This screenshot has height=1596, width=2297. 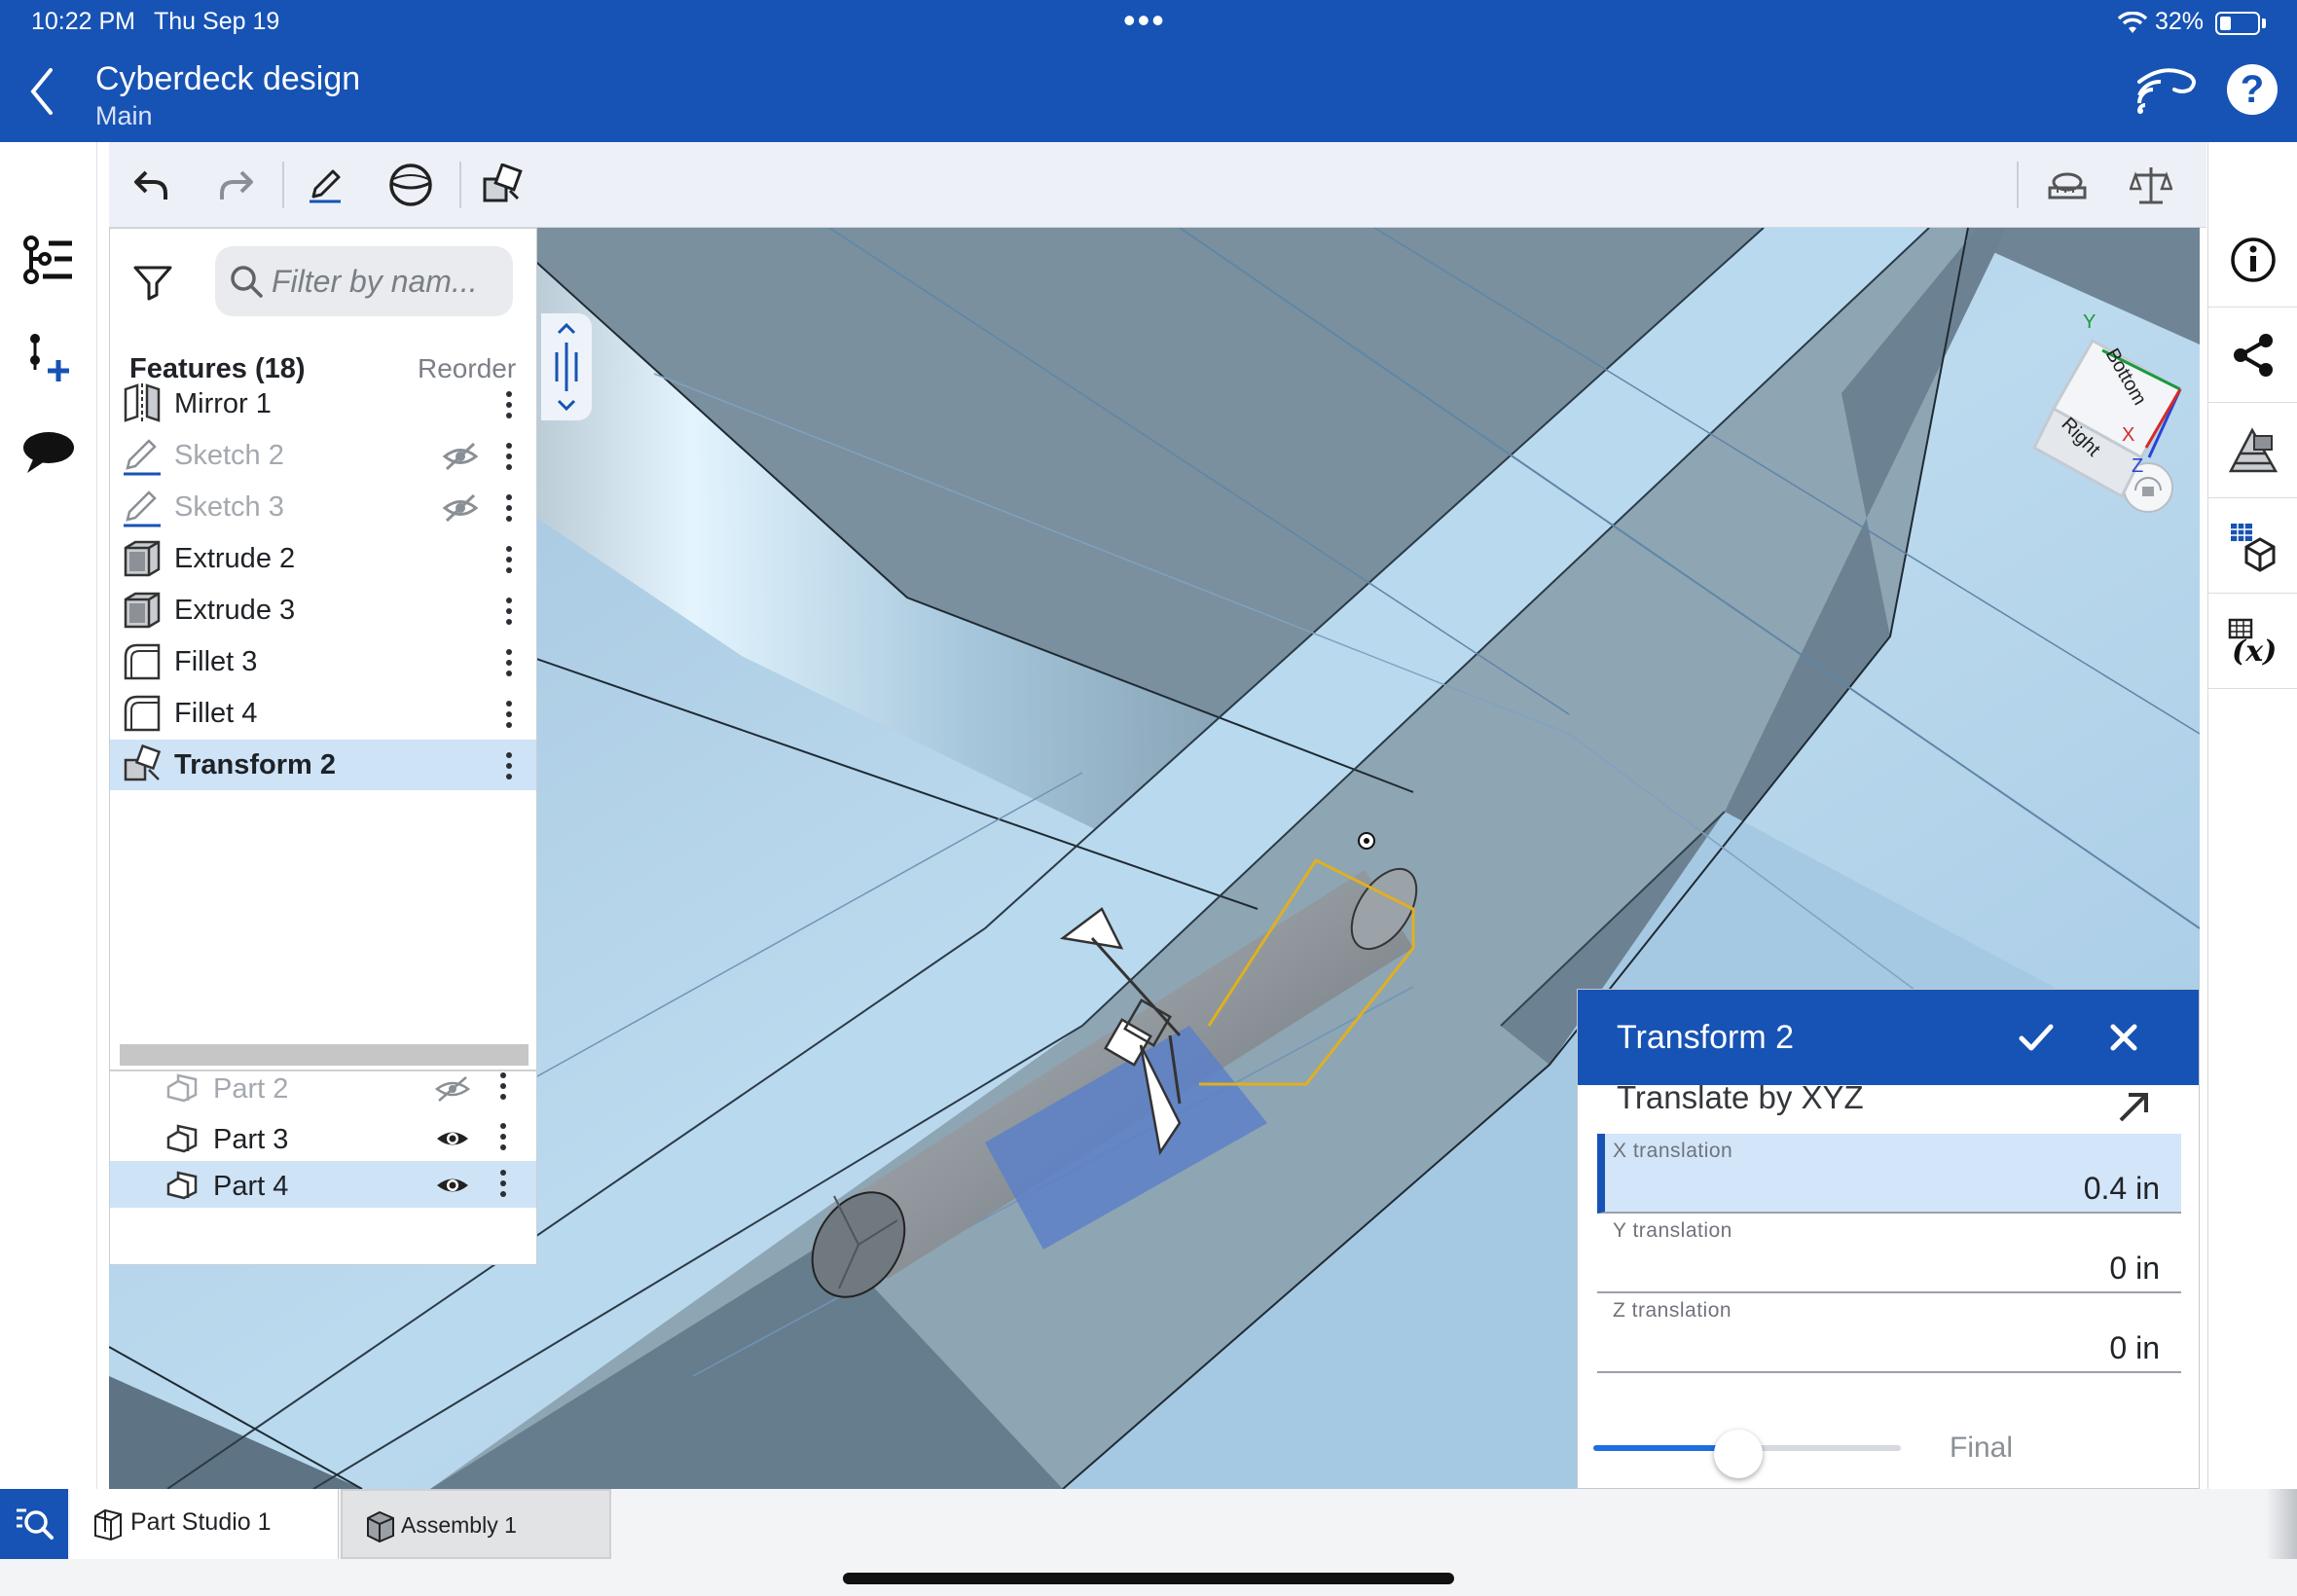 I want to click on field-label: Z translation, so click(x=1672, y=1311).